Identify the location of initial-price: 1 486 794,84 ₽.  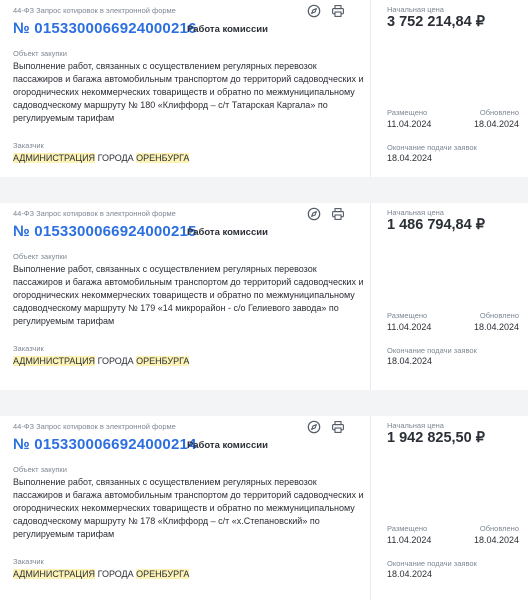
(436, 225).